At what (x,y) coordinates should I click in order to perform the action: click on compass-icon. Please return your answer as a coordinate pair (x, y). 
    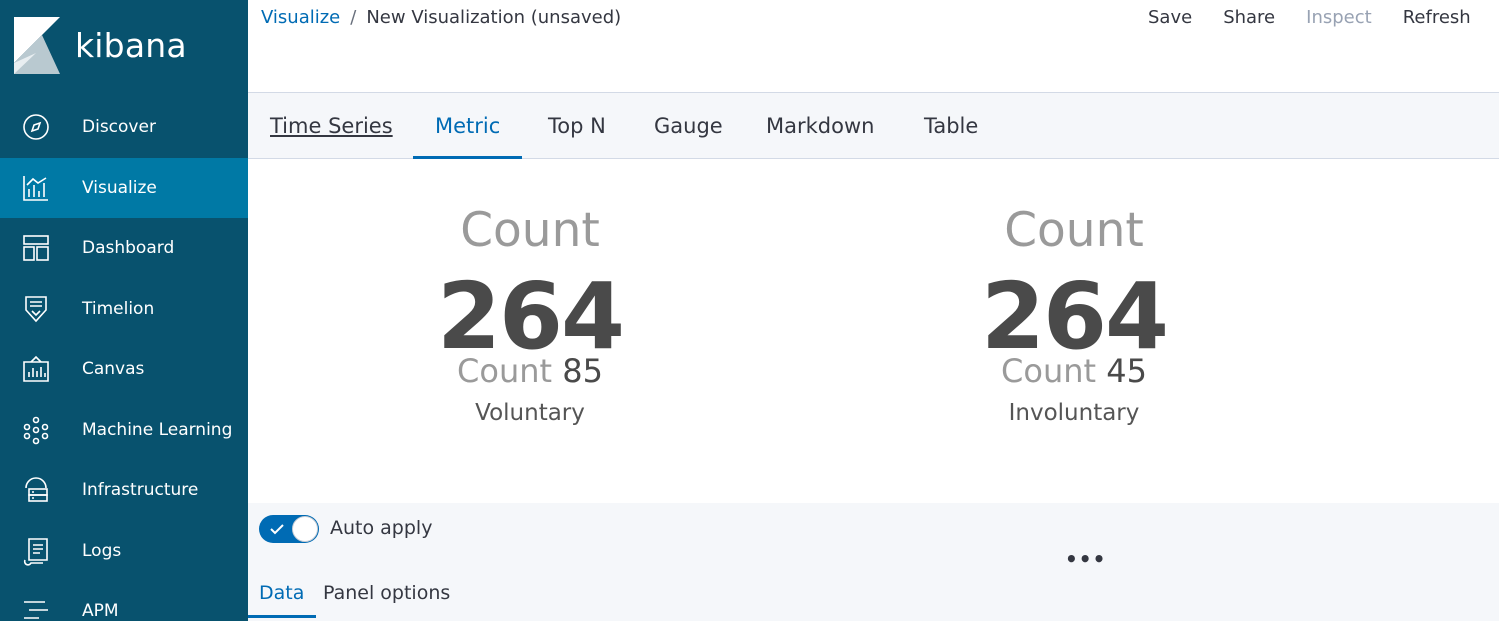
    Looking at the image, I should click on (36, 127).